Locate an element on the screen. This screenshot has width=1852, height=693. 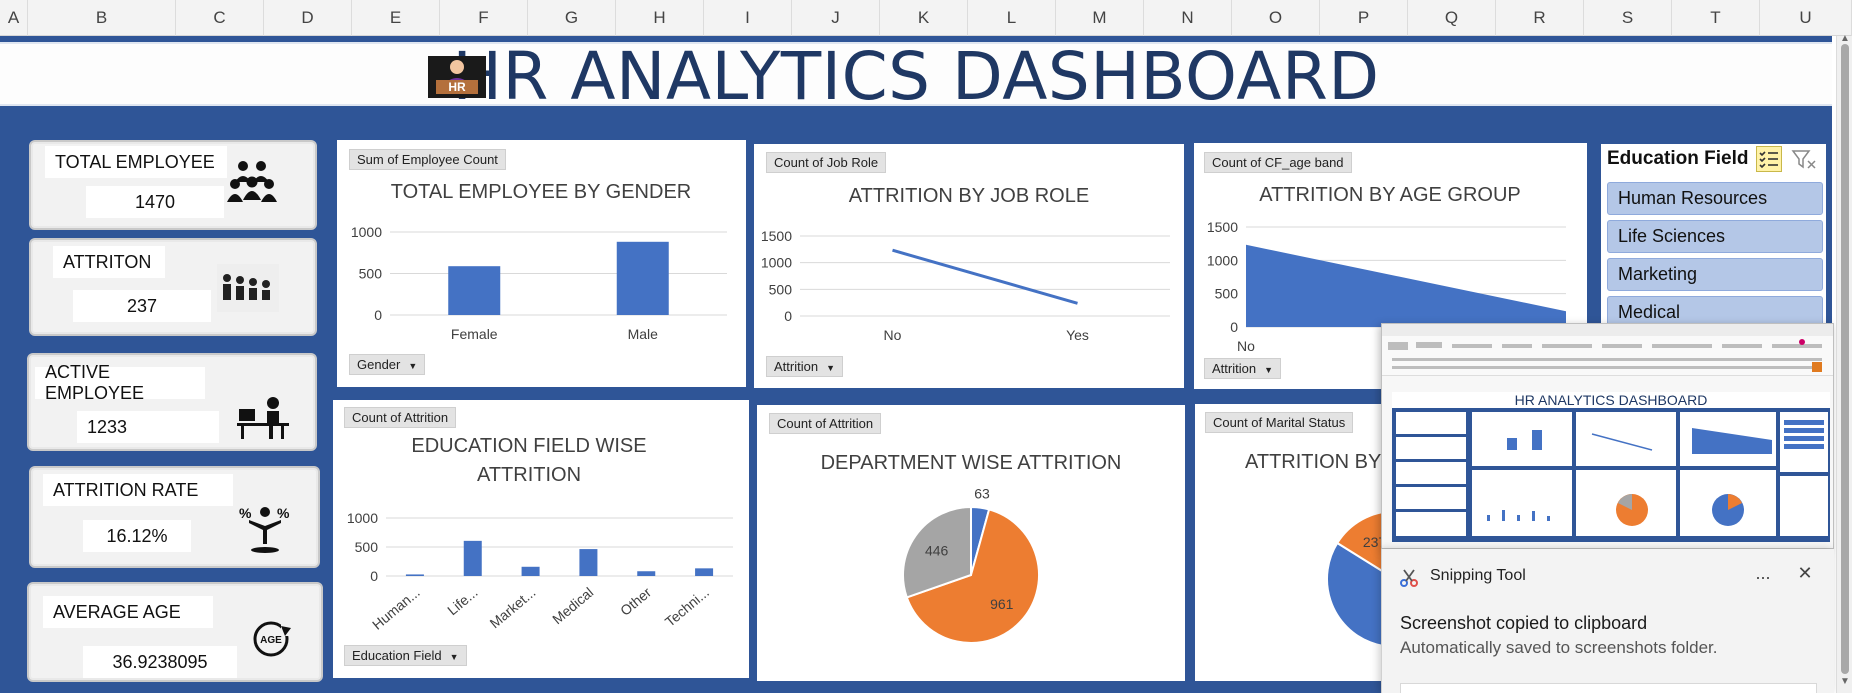
column-header-d: D is located at coordinates (308, 18).